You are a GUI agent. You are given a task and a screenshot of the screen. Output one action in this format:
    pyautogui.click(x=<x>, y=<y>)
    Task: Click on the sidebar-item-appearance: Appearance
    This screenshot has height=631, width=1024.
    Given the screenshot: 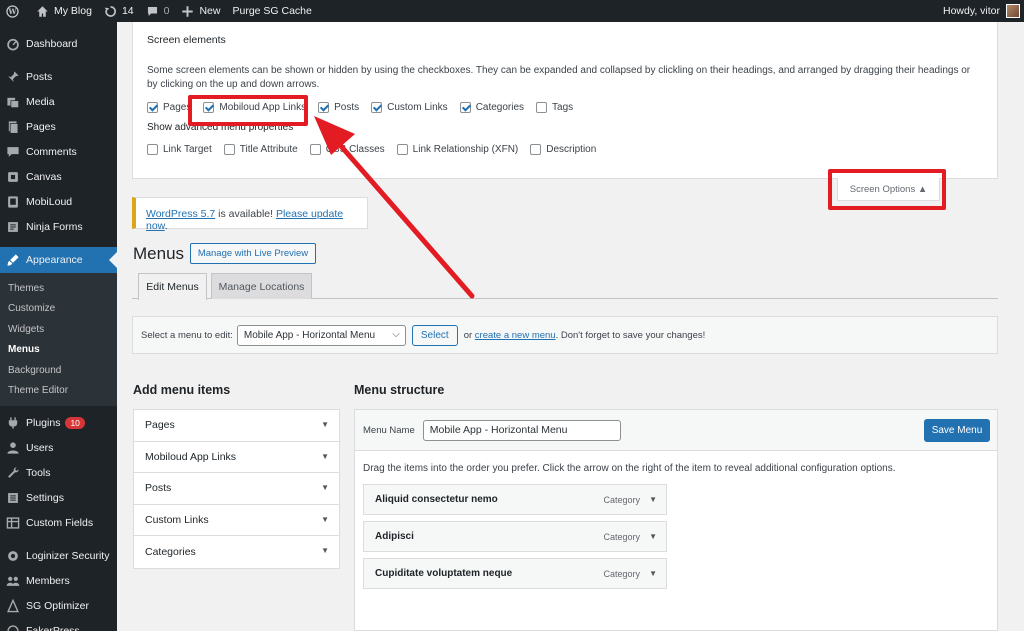 What is the action you would take?
    pyautogui.click(x=58, y=260)
    